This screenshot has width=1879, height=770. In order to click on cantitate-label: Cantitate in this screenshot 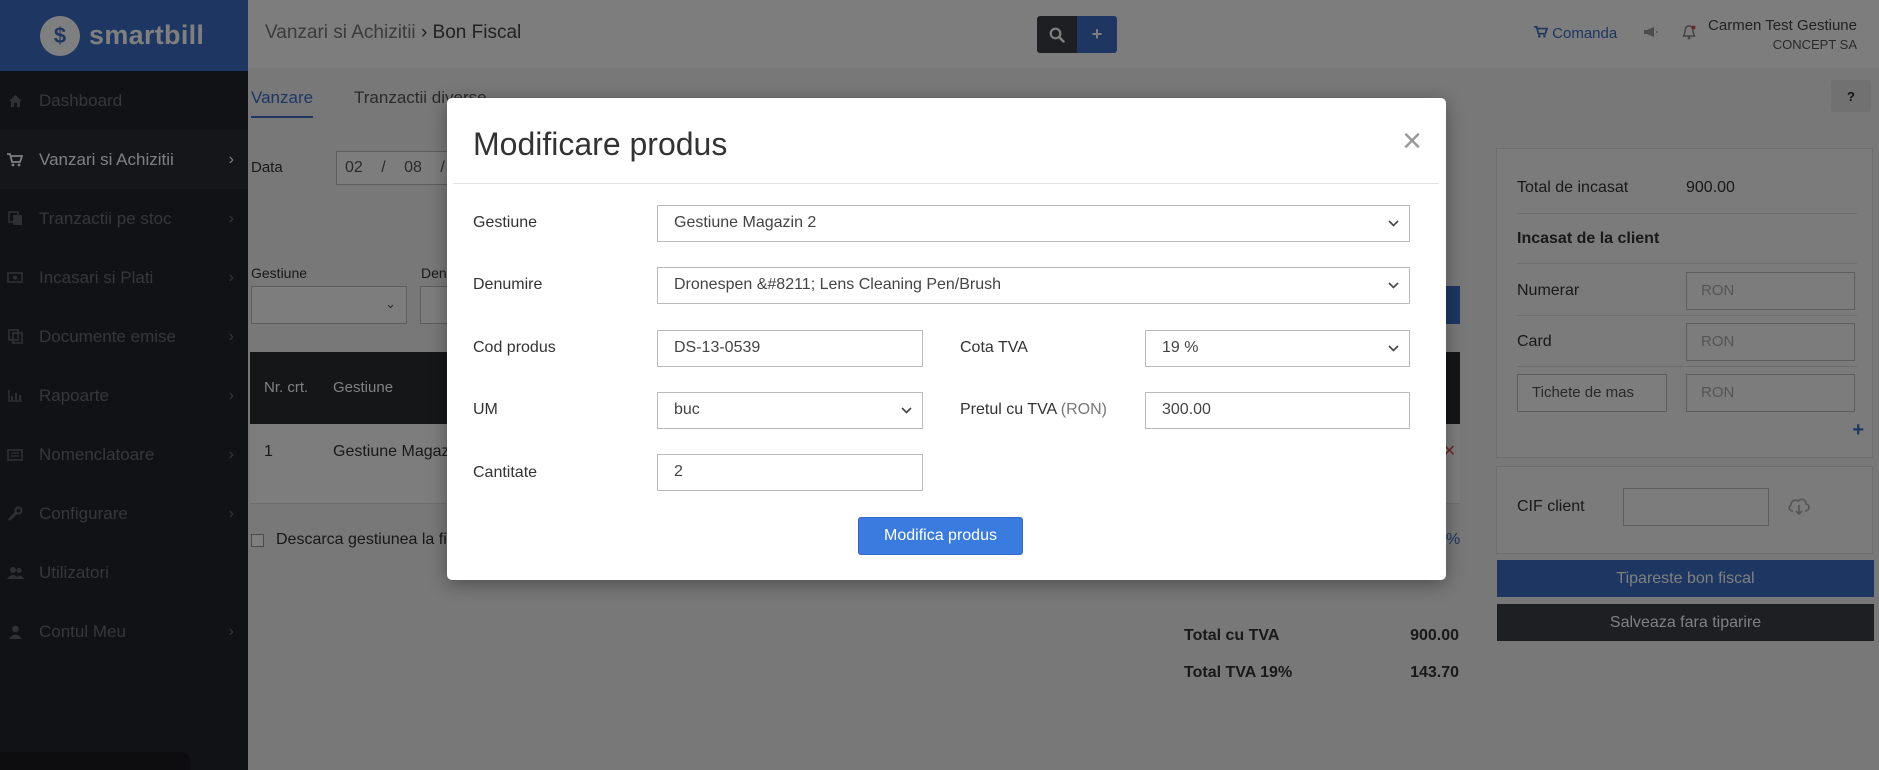, I will do `click(505, 472)`.